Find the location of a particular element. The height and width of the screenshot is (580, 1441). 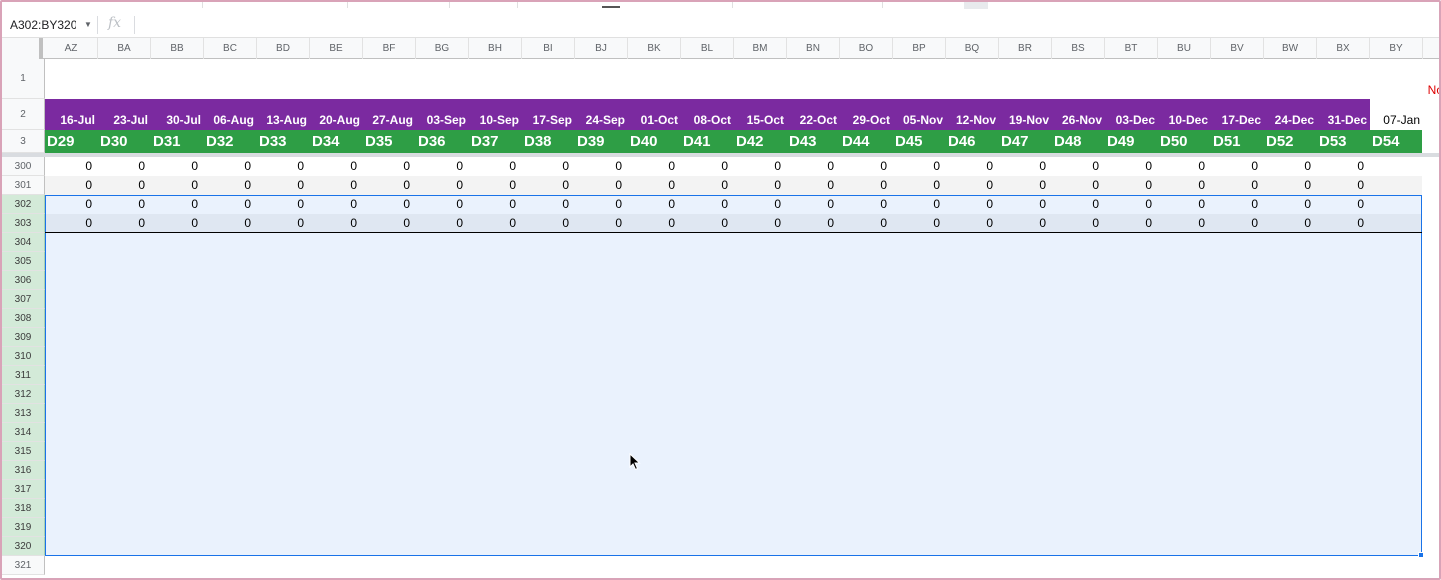

week-date-cell: 05-Nov is located at coordinates (919, 114).